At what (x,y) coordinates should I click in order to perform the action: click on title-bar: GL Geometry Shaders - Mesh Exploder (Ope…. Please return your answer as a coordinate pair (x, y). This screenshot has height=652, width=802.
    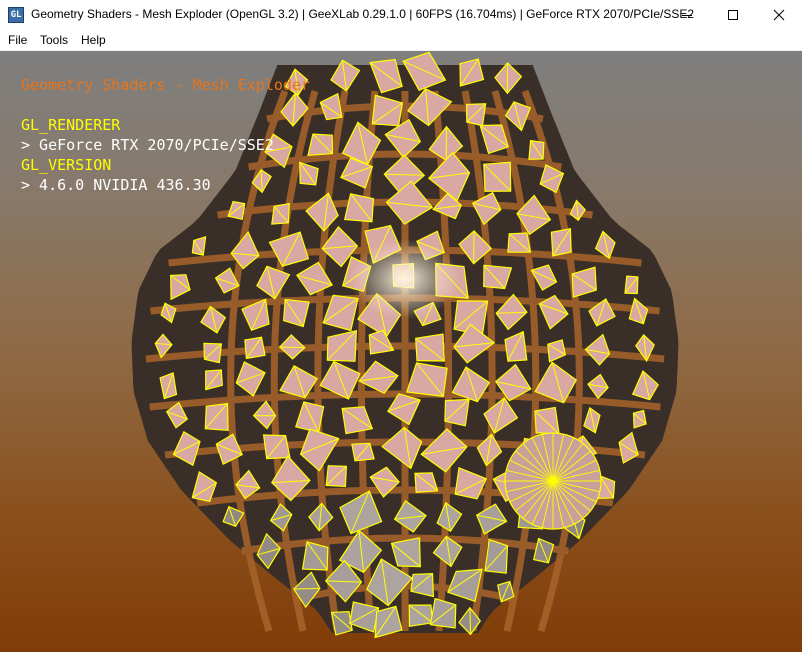
    Looking at the image, I should click on (401, 15).